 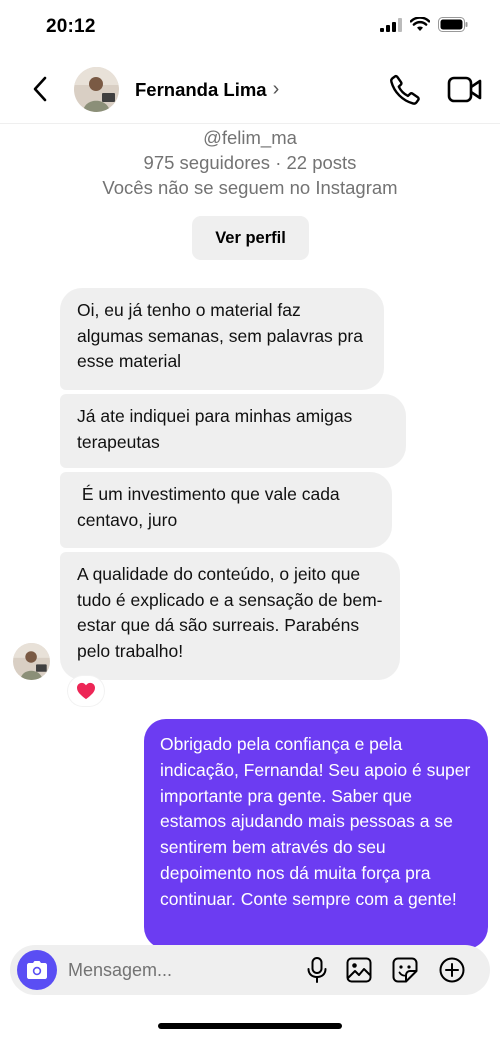 I want to click on heart-icon, so click(x=86, y=691).